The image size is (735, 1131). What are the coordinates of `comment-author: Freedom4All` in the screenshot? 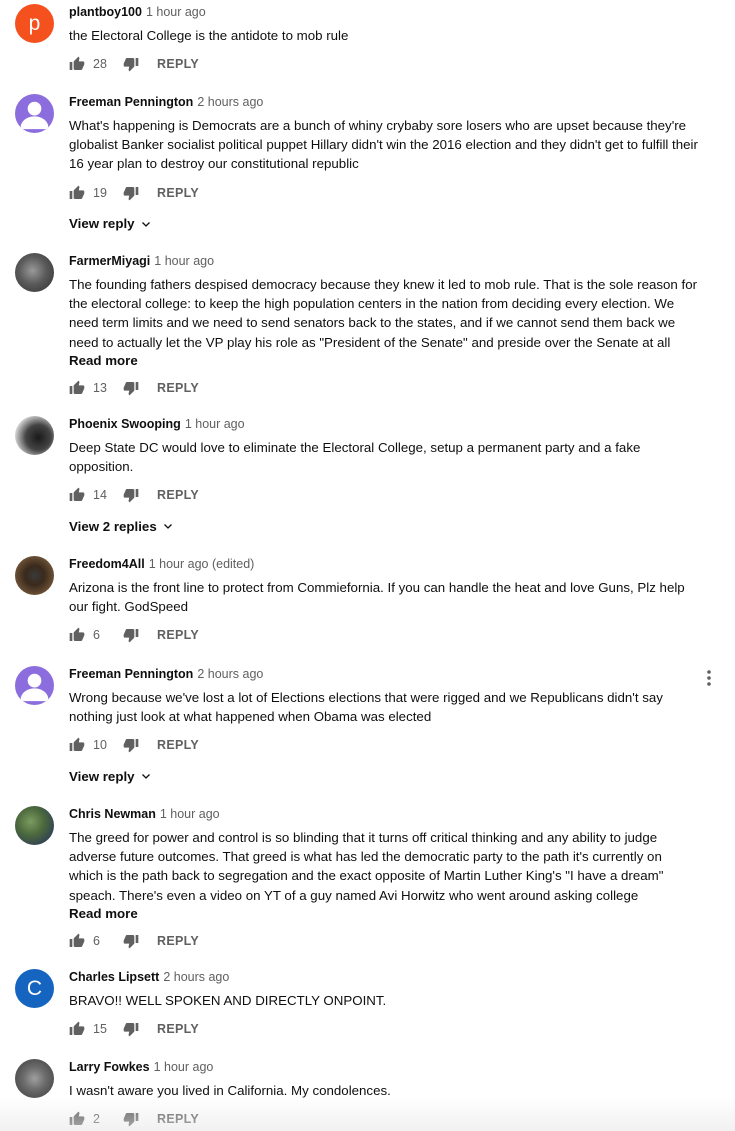 It's located at (107, 564).